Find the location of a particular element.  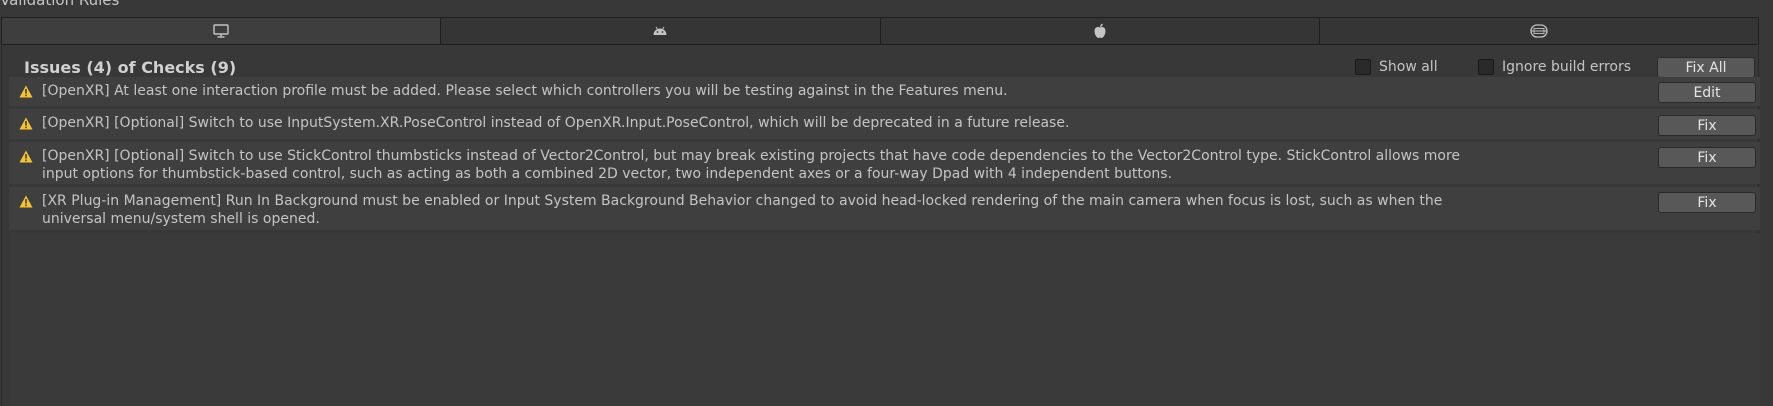

monitor-icon is located at coordinates (221, 31).